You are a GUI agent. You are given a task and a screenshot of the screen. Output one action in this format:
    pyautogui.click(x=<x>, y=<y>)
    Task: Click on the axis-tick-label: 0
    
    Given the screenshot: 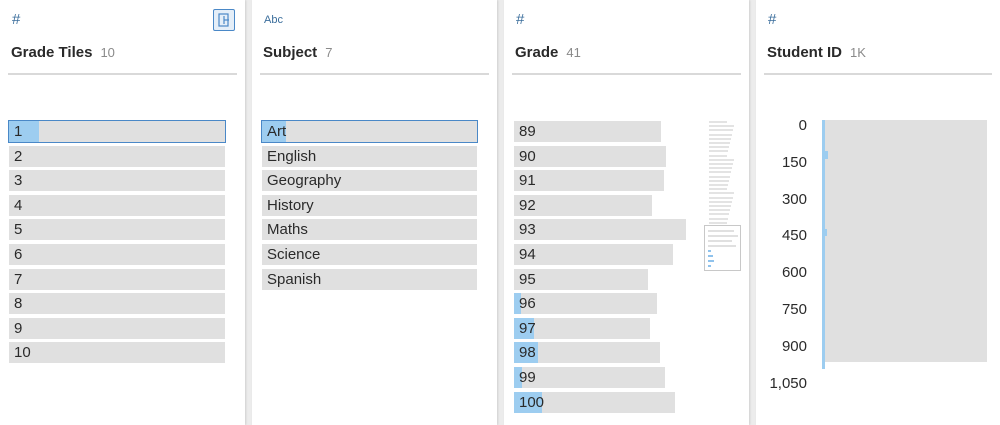 What is the action you would take?
    pyautogui.click(x=802, y=125)
    